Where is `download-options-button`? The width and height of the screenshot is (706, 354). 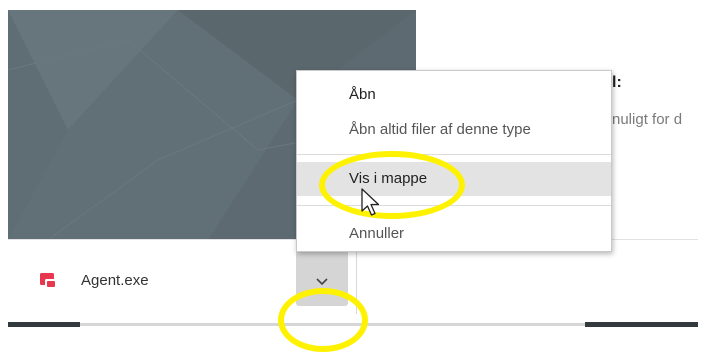 download-options-button is located at coordinates (322, 276).